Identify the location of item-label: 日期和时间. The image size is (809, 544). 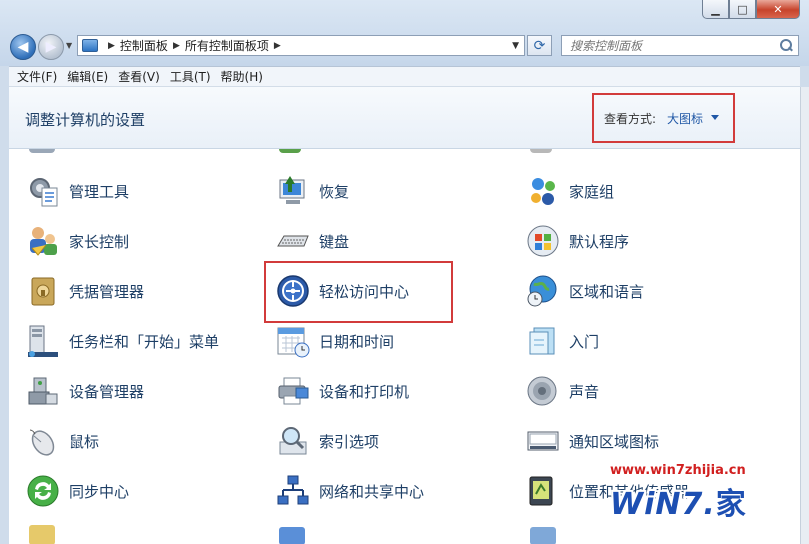
(357, 341).